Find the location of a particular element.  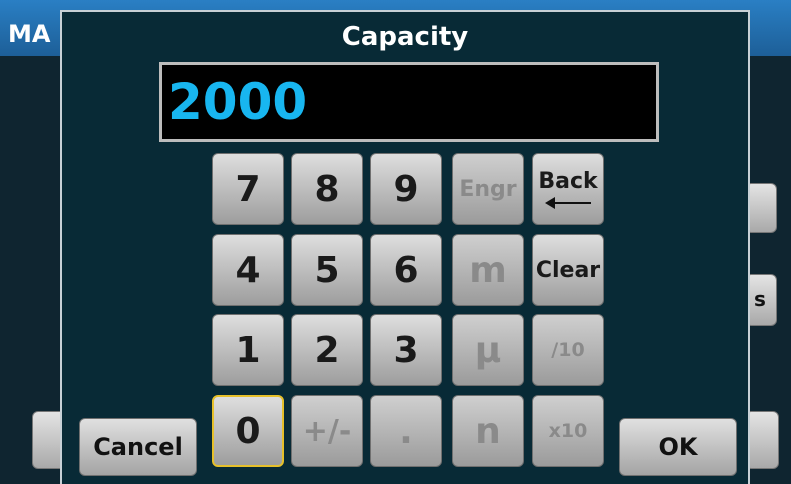

key-4: 4 is located at coordinates (248, 270).